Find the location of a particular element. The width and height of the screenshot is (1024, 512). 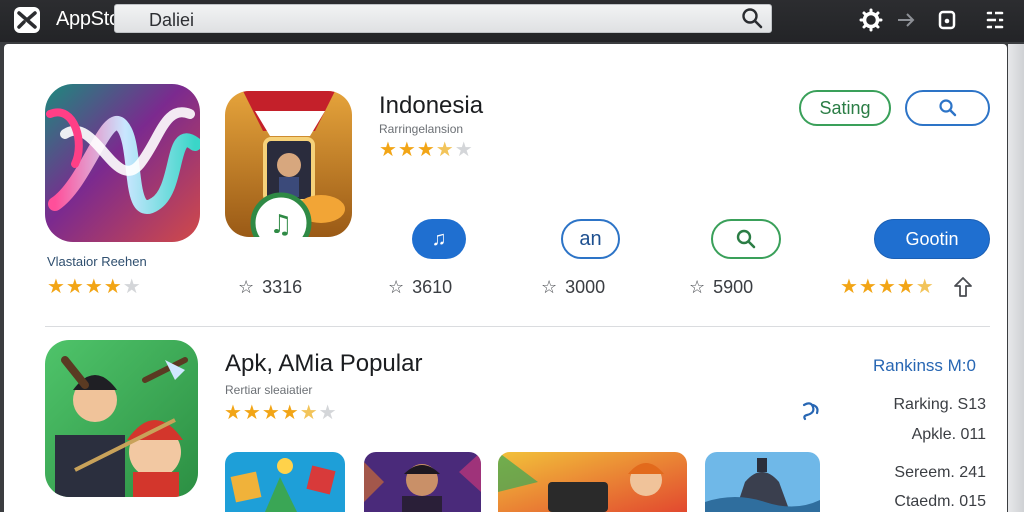

ranking-line: Rarking. S13 is located at coordinates (940, 404).